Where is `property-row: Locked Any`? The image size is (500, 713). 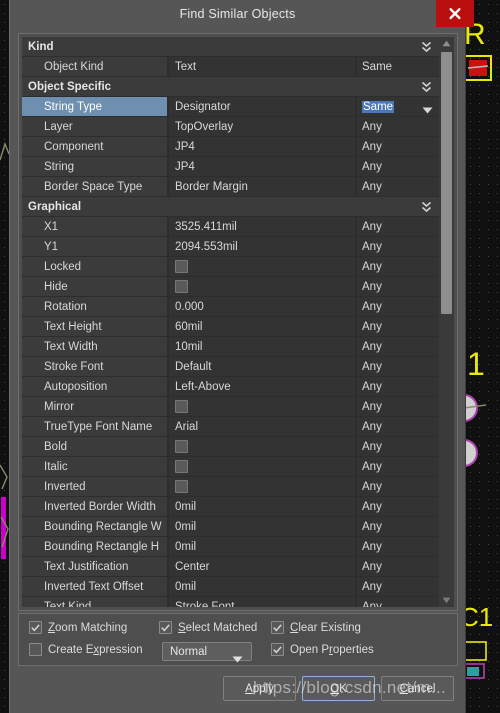 property-row: Locked Any is located at coordinates (230, 267).